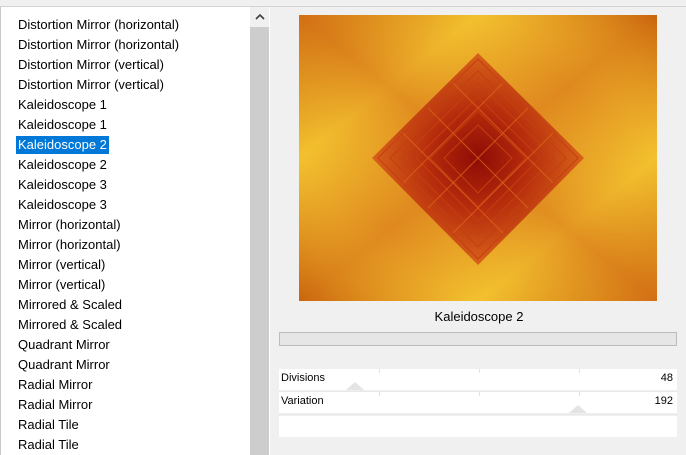  Describe the element at coordinates (302, 401) in the screenshot. I see `variation-label: Variation` at that location.